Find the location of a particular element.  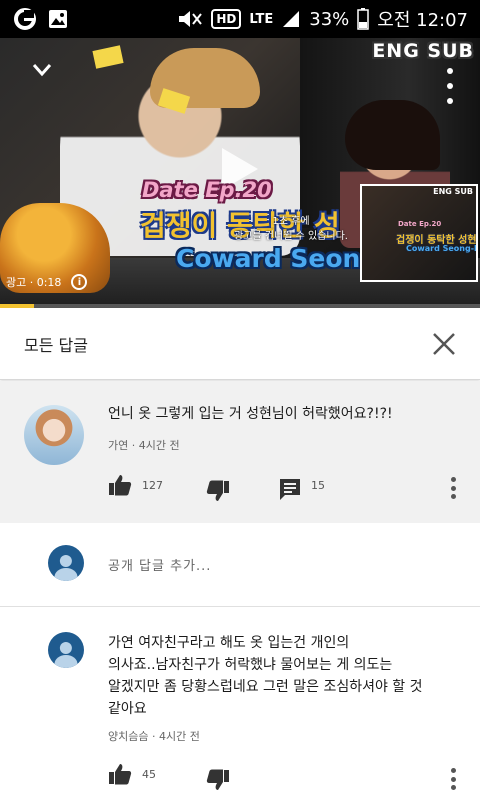

comment-meta: 양치슴슴 · 4시간 전 is located at coordinates (154, 736).